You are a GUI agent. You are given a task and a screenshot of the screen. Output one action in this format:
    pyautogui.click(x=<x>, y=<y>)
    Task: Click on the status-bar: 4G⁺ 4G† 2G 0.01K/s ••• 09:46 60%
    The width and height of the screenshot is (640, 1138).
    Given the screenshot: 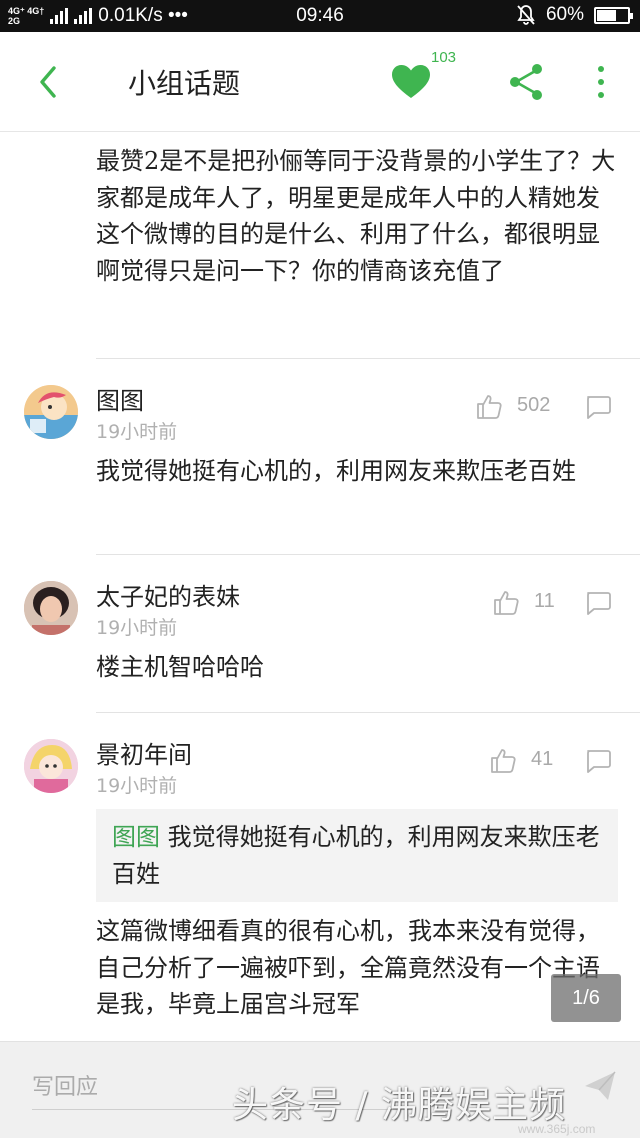 What is the action you would take?
    pyautogui.click(x=320, y=16)
    